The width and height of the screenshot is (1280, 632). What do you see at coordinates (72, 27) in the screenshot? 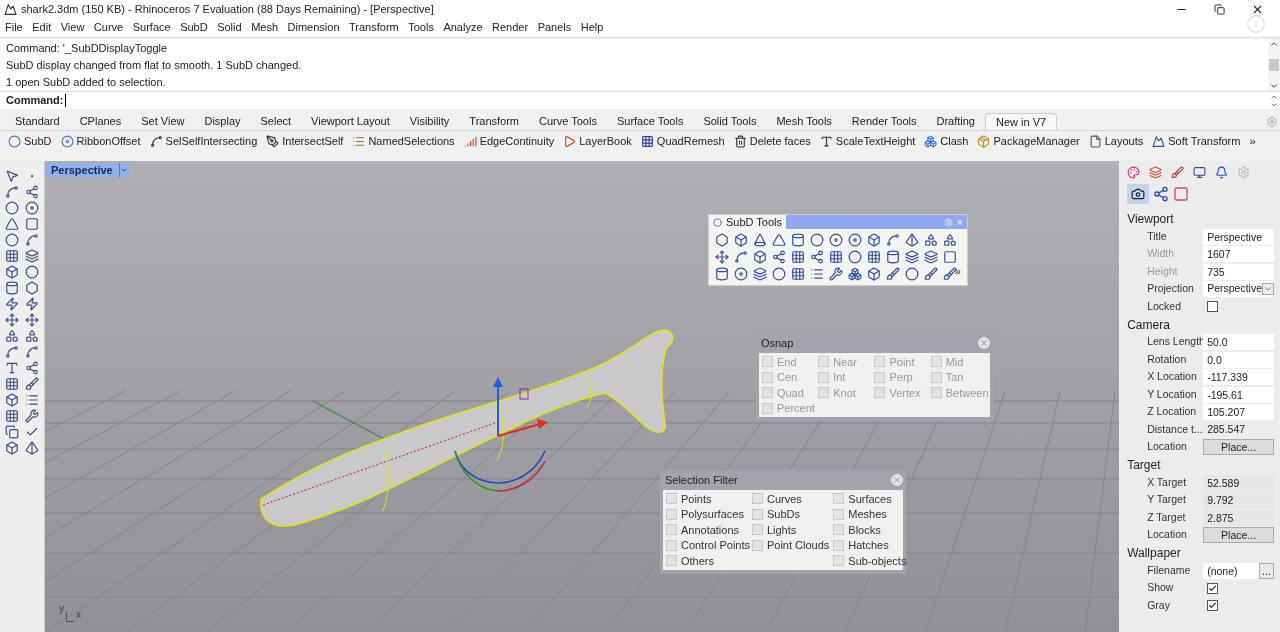
I see `menu-item: View` at bounding box center [72, 27].